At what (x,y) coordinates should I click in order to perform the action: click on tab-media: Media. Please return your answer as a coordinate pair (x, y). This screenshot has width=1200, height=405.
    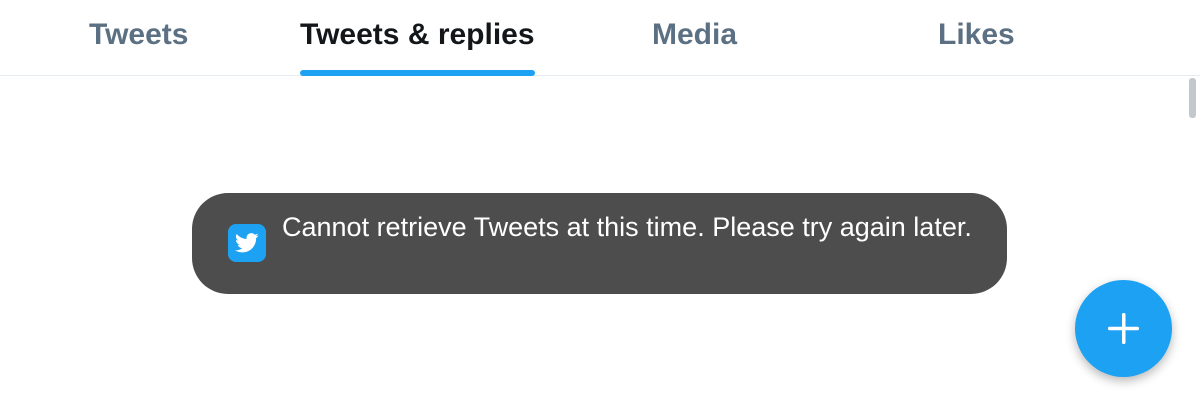
    Looking at the image, I should click on (694, 38).